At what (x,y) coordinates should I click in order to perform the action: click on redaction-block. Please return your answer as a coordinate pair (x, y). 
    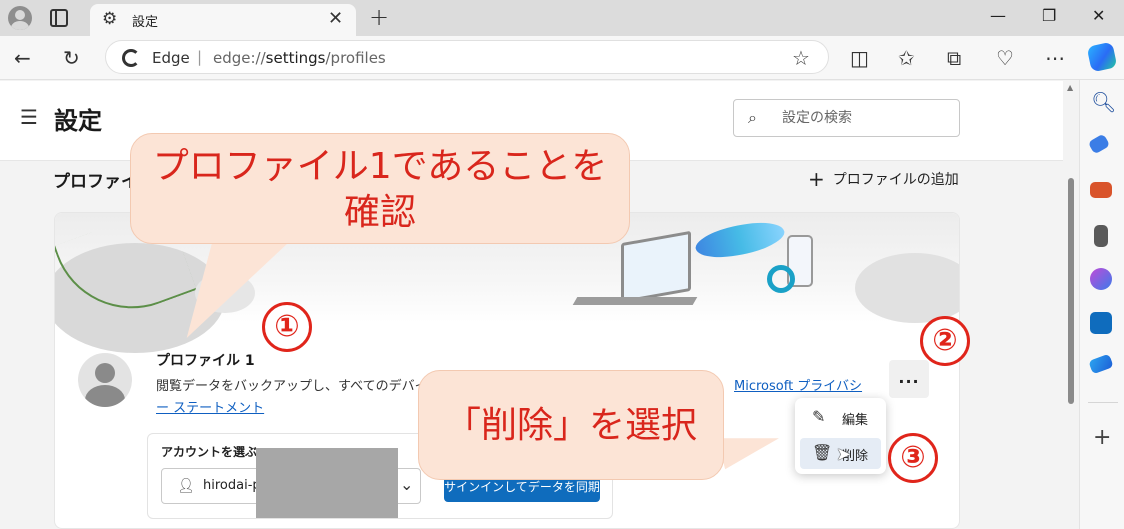
    Looking at the image, I should click on (327, 483).